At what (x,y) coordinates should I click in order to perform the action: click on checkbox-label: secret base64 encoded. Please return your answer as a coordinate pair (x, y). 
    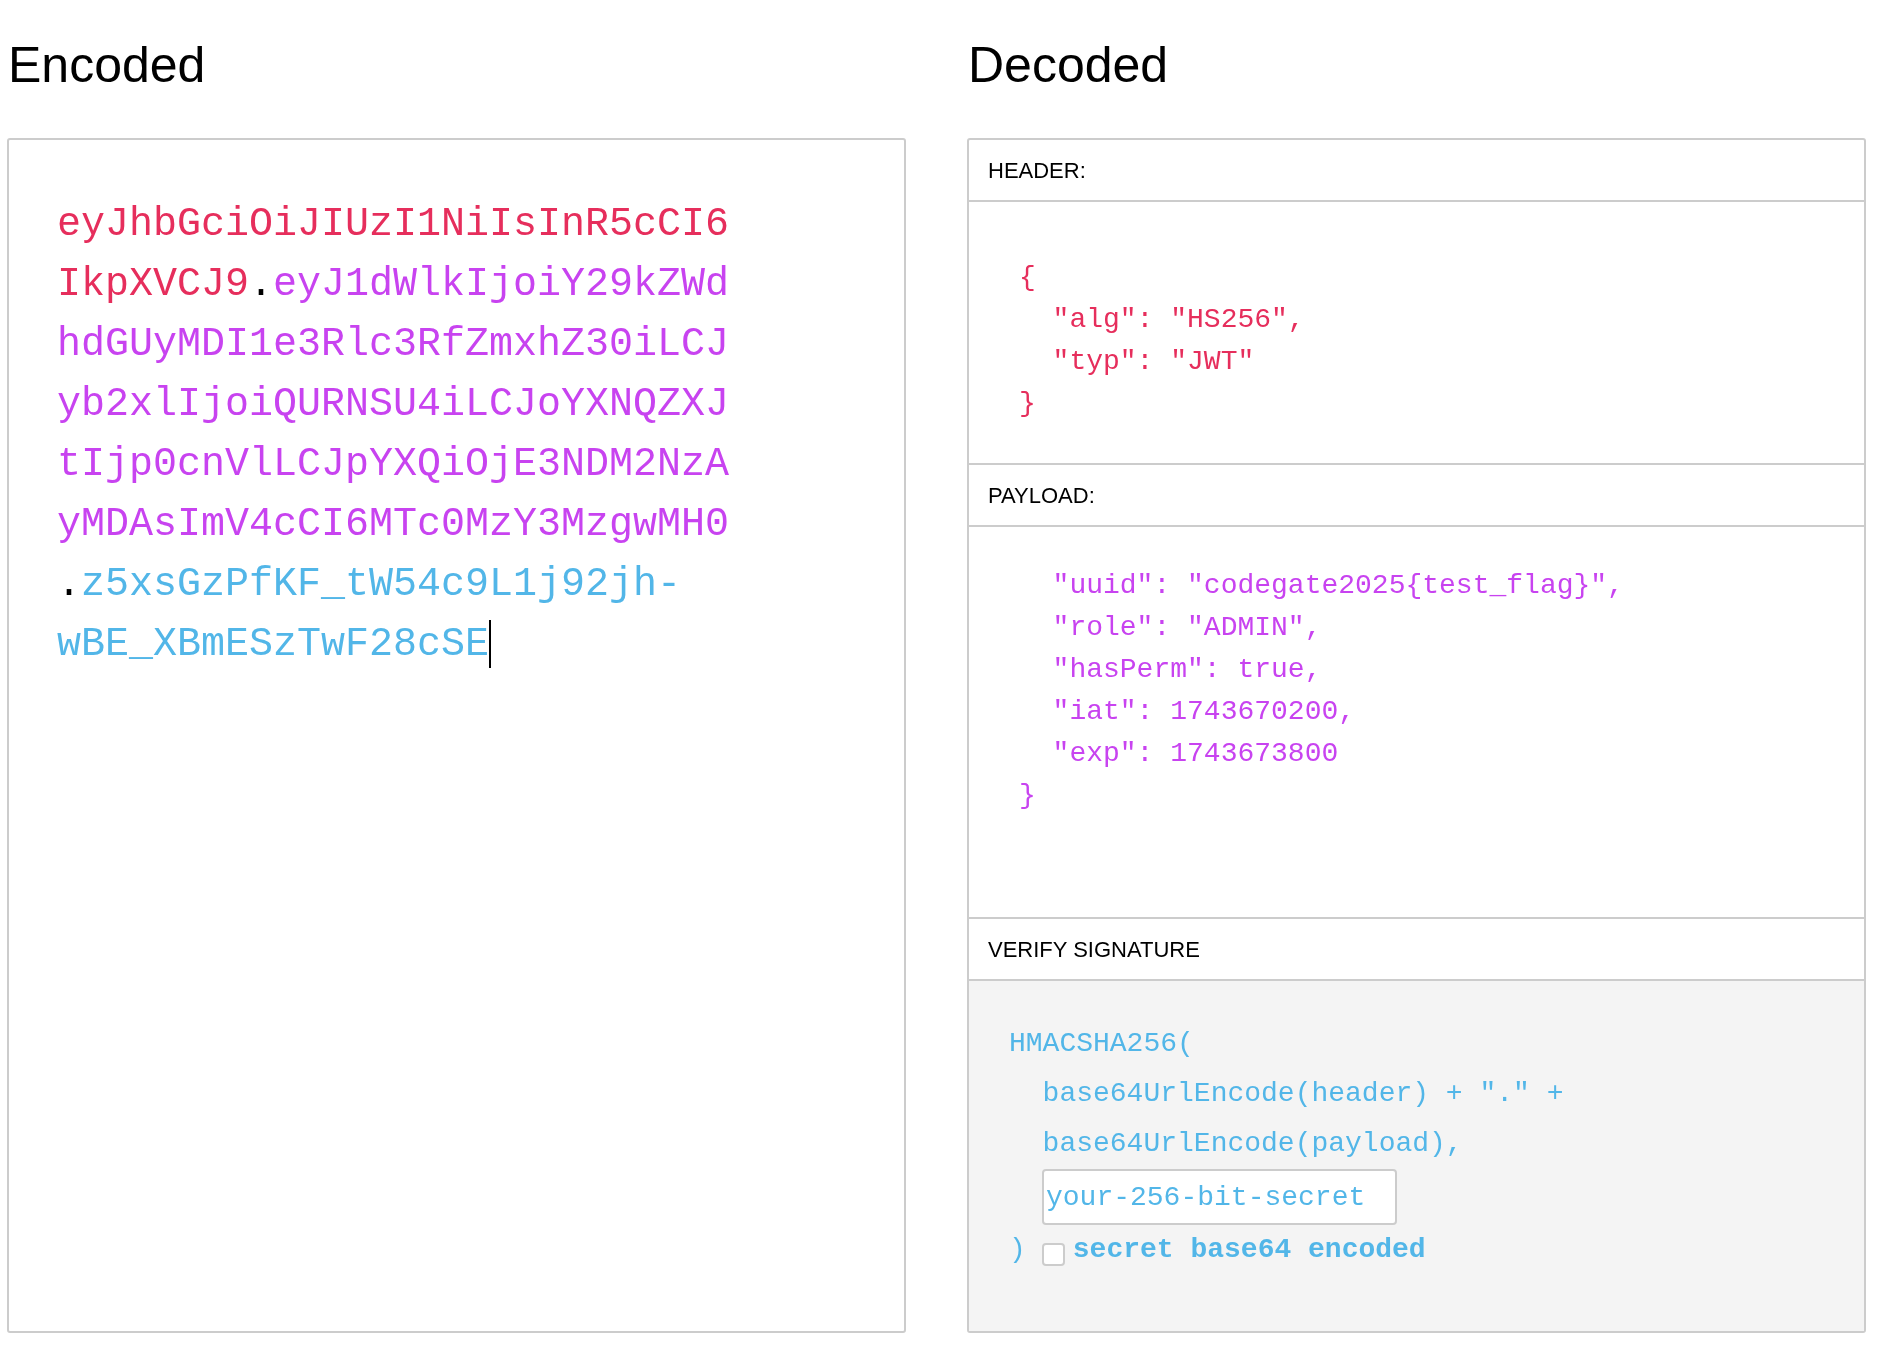
    Looking at the image, I should click on (1249, 1250).